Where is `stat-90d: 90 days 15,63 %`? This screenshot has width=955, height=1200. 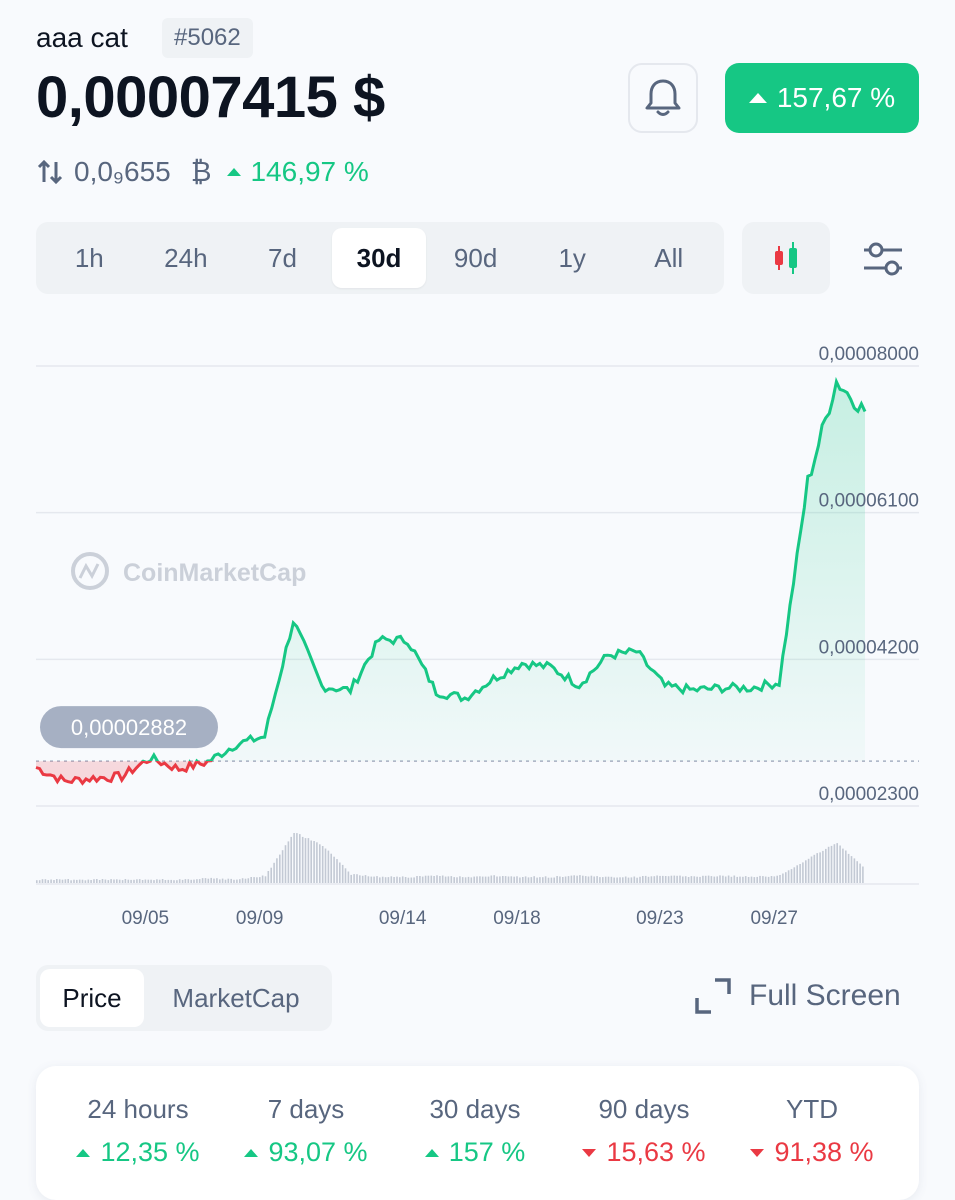 stat-90d: 90 days 15,63 % is located at coordinates (644, 1131).